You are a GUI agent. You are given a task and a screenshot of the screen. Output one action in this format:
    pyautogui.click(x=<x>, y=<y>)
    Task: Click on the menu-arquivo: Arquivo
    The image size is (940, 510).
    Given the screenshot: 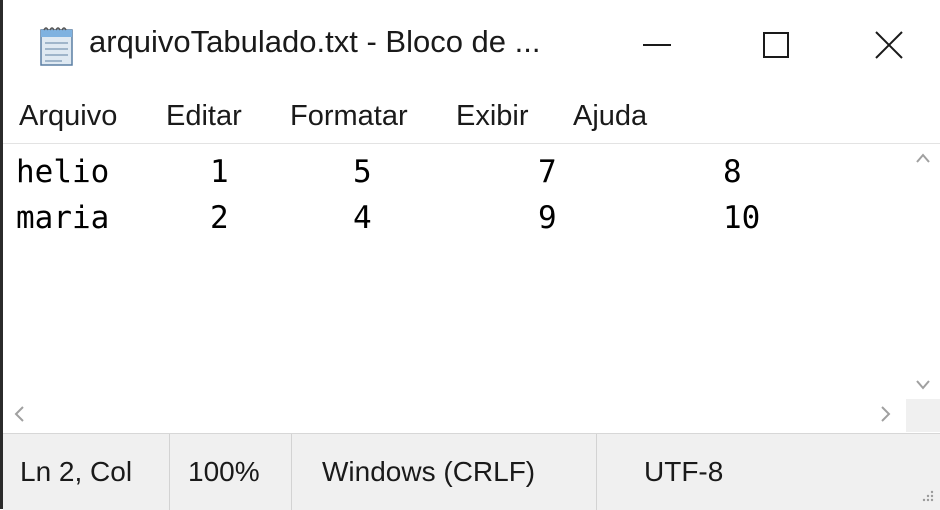 What is the action you would take?
    pyautogui.click(x=68, y=116)
    